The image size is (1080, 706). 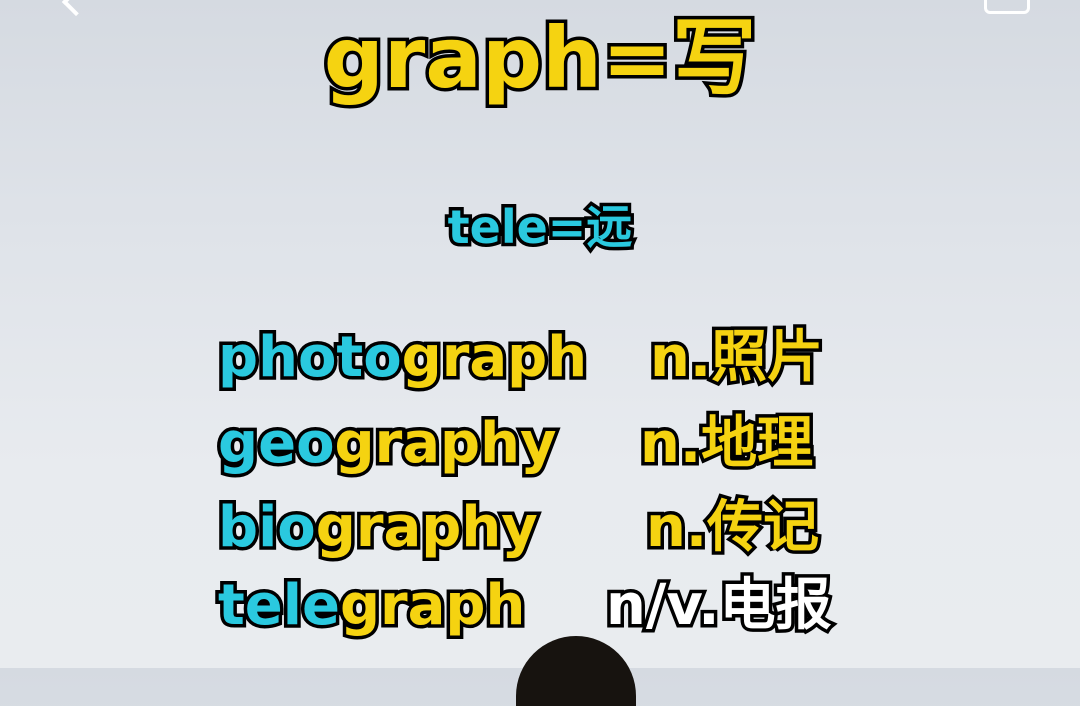 I want to click on word-row-geography: geography n.地理, so click(x=540, y=444).